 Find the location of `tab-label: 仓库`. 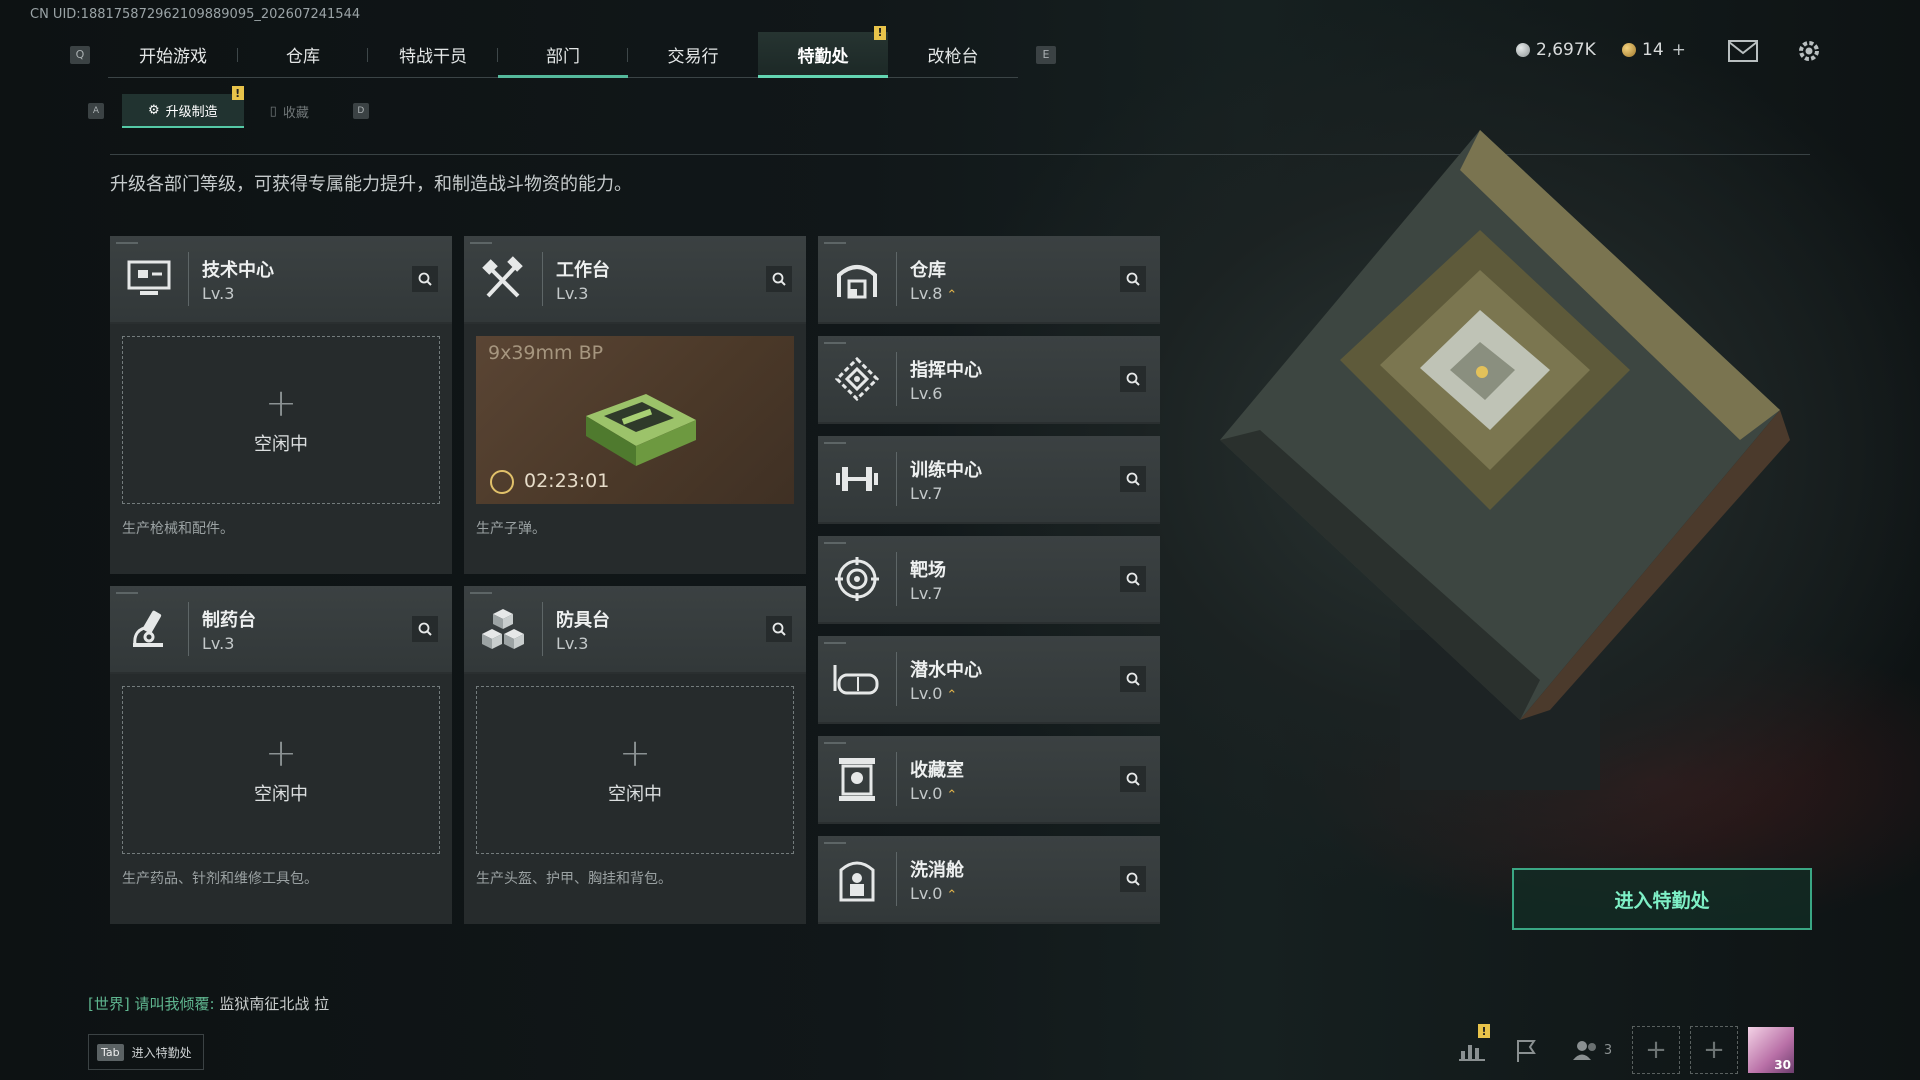

tab-label: 仓库 is located at coordinates (303, 56).